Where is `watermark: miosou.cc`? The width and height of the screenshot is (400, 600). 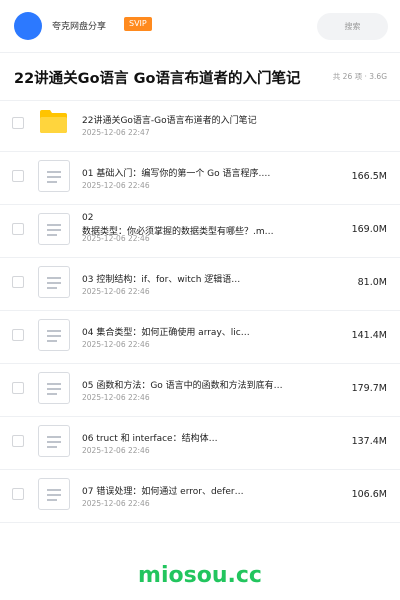
watermark: miosou.cc is located at coordinates (200, 575).